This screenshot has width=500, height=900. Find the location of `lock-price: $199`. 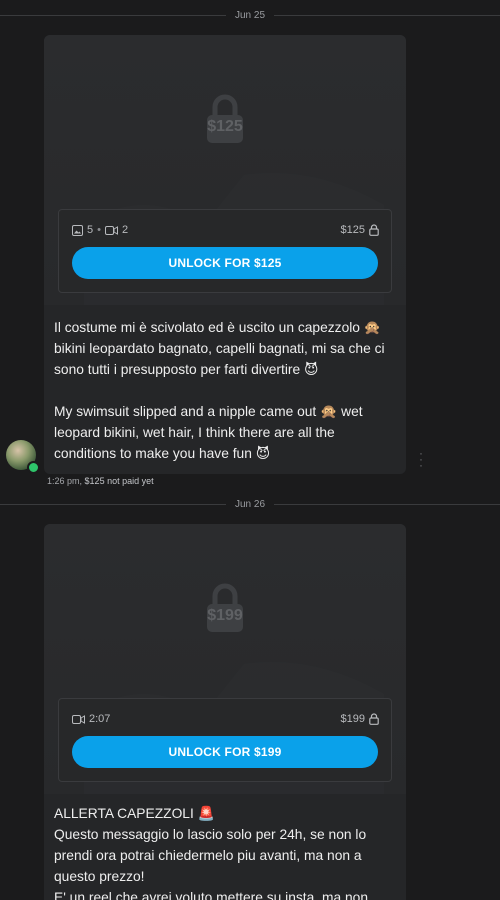

lock-price: $199 is located at coordinates (225, 615).